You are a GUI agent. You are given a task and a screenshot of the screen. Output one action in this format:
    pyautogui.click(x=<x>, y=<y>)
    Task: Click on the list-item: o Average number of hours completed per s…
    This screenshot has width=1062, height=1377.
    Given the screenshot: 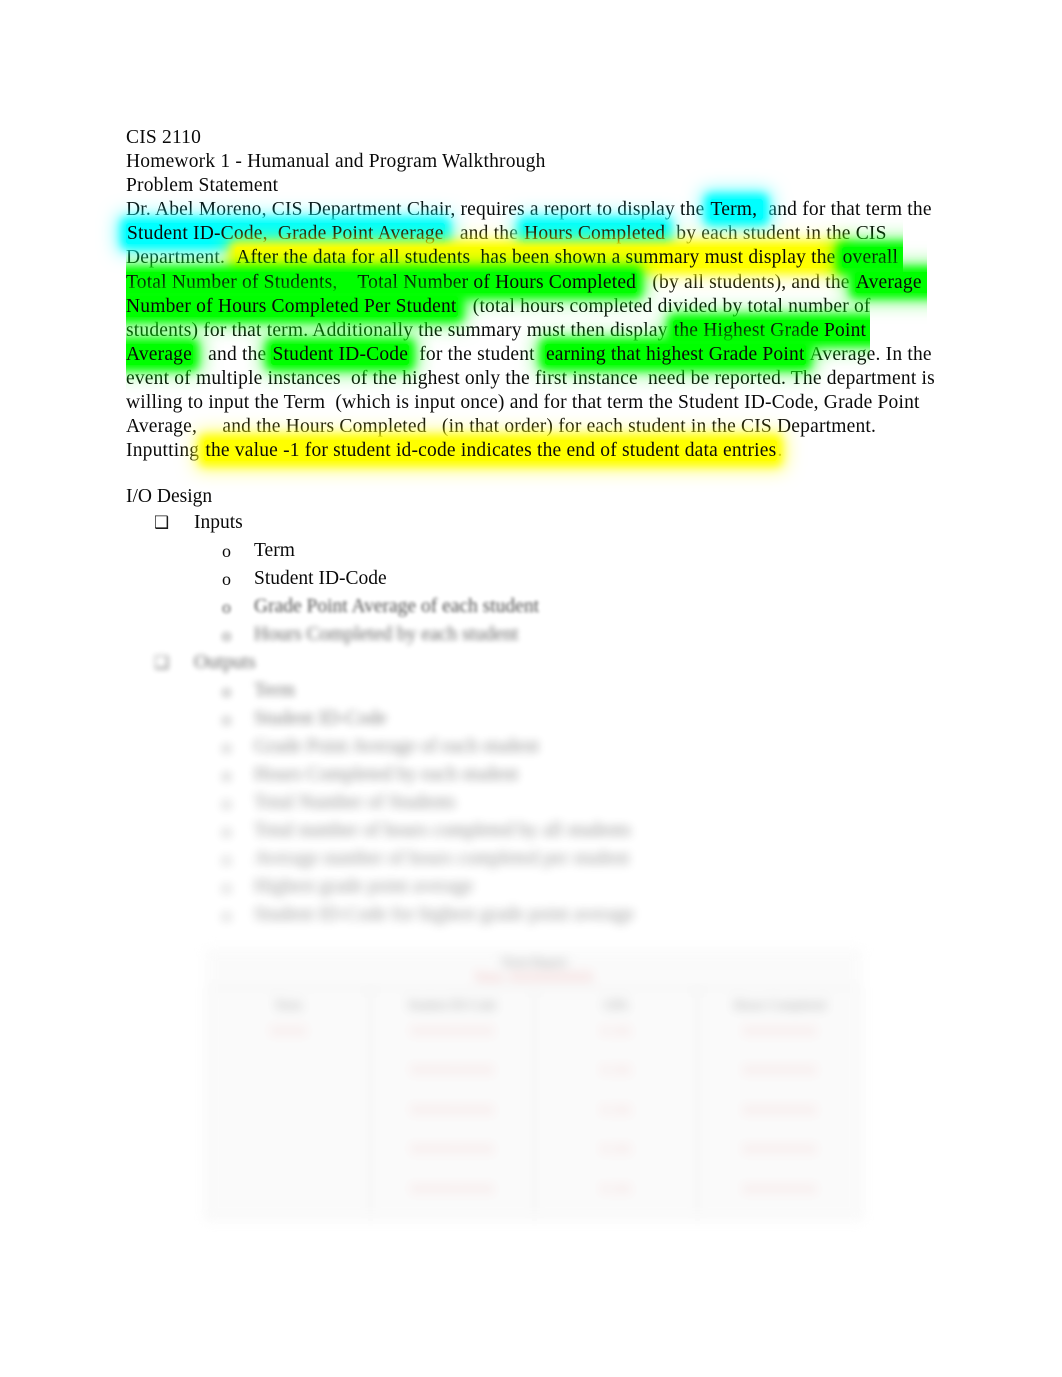 What is the action you would take?
    pyautogui.click(x=531, y=859)
    